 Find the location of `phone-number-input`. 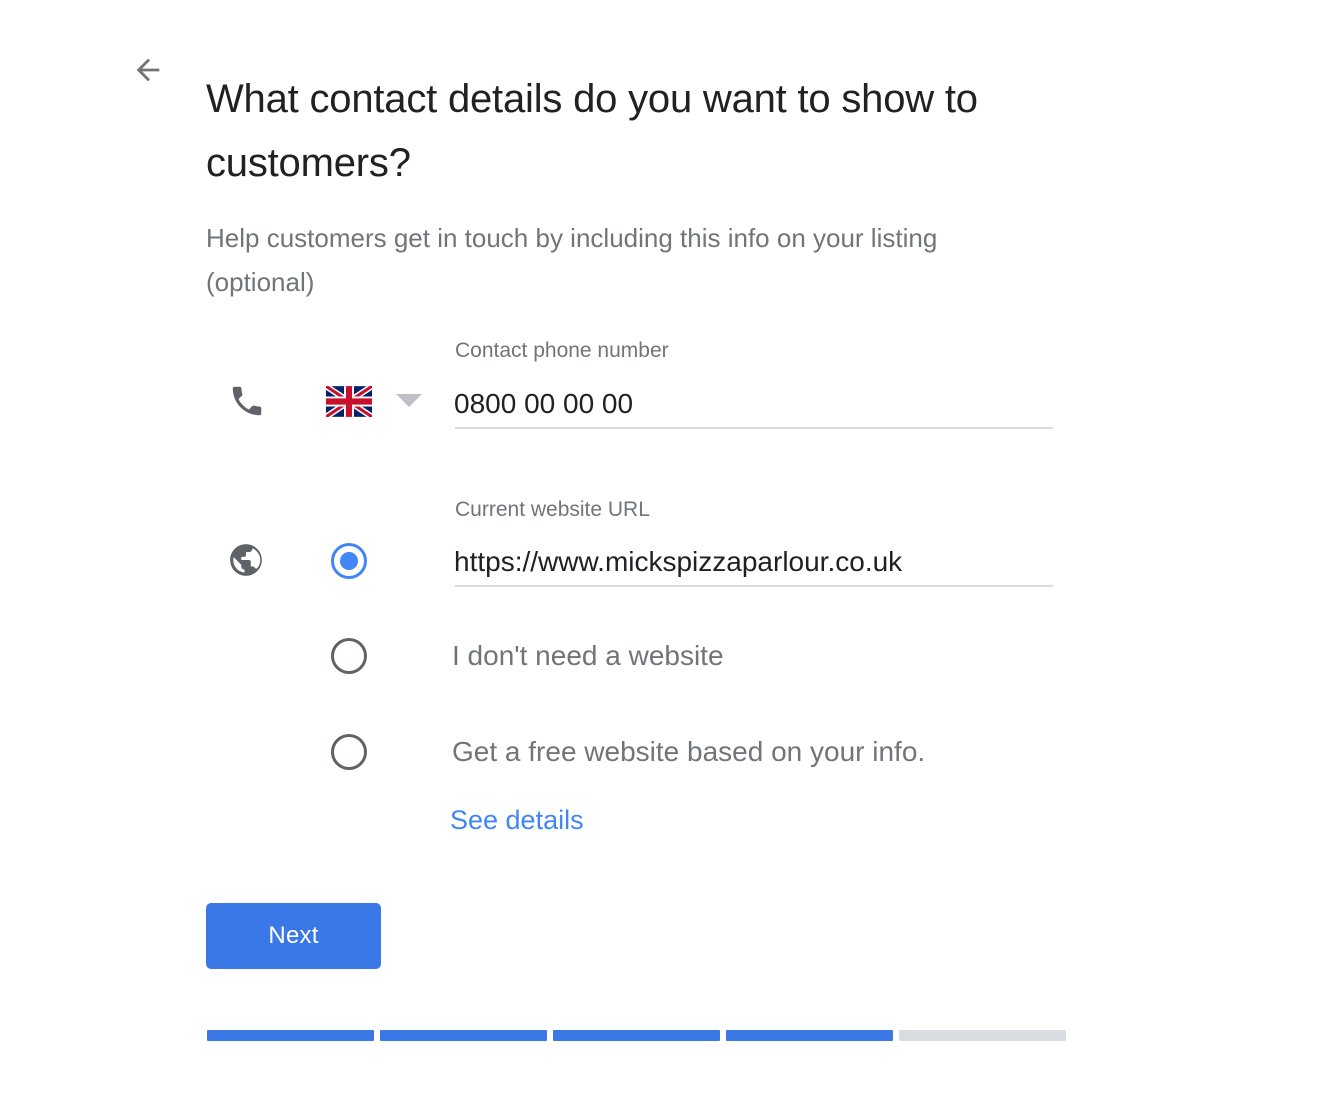

phone-number-input is located at coordinates (752, 404).